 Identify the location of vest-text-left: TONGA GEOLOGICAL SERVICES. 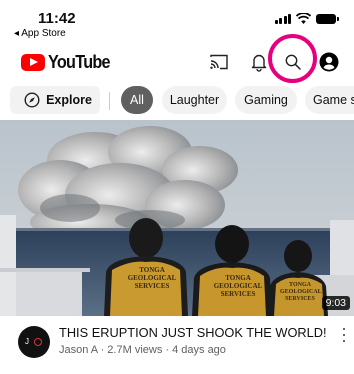
(152, 278).